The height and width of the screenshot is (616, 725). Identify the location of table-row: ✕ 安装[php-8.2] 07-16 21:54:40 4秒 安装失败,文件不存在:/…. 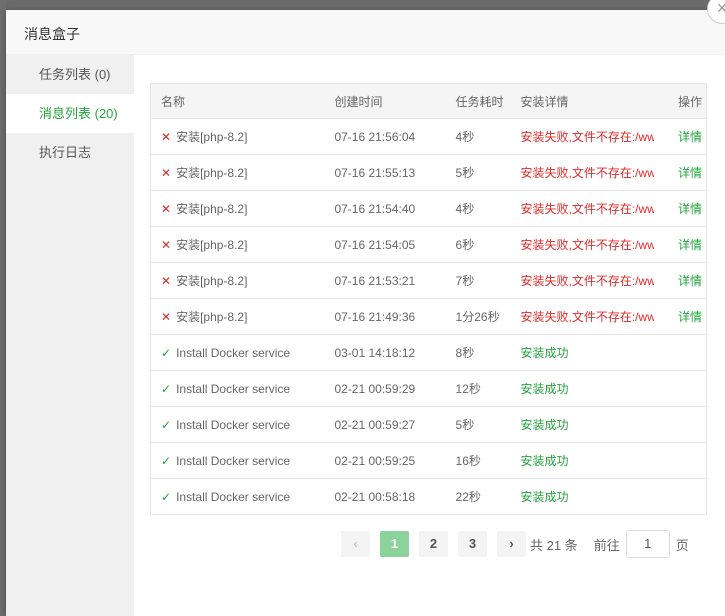
(428, 208).